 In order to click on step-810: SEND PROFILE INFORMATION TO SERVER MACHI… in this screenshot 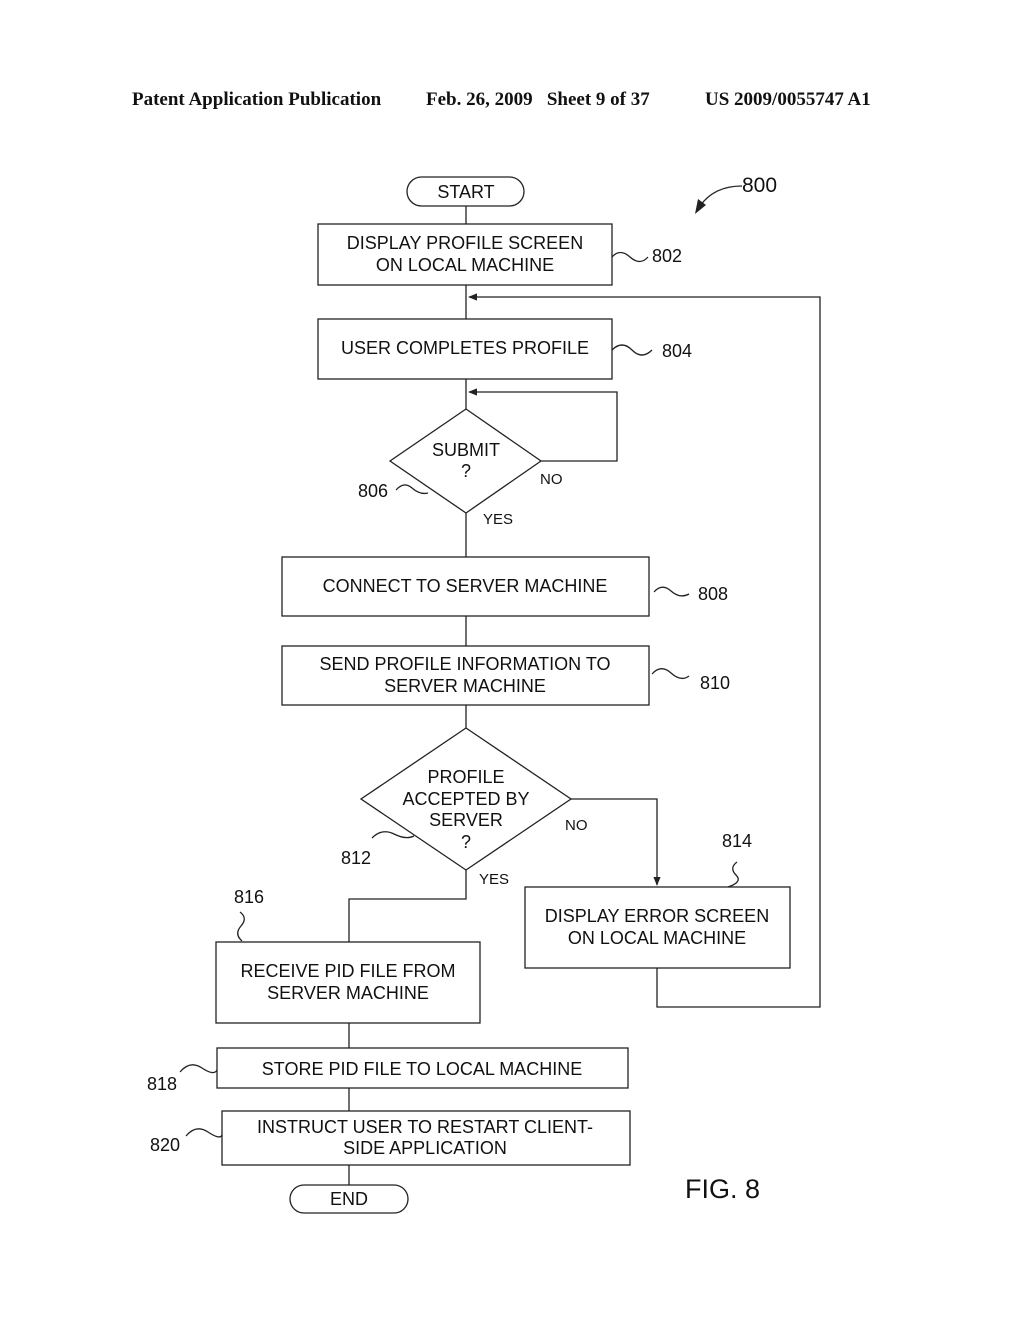, I will do `click(505, 675)`.